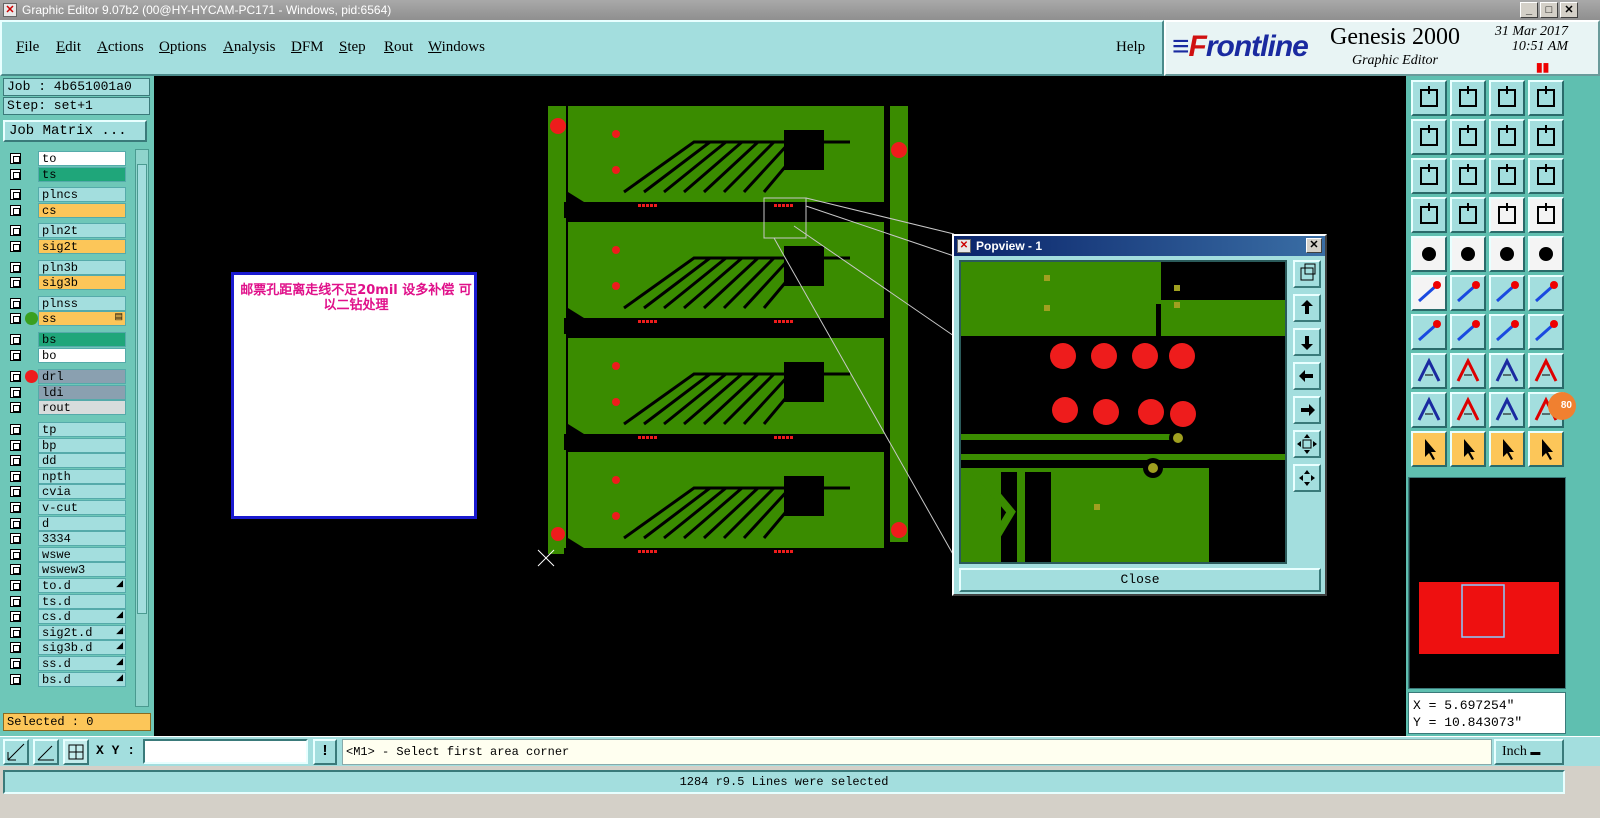 The width and height of the screenshot is (1600, 818). I want to click on menu-analysis: Analysis, so click(249, 47).